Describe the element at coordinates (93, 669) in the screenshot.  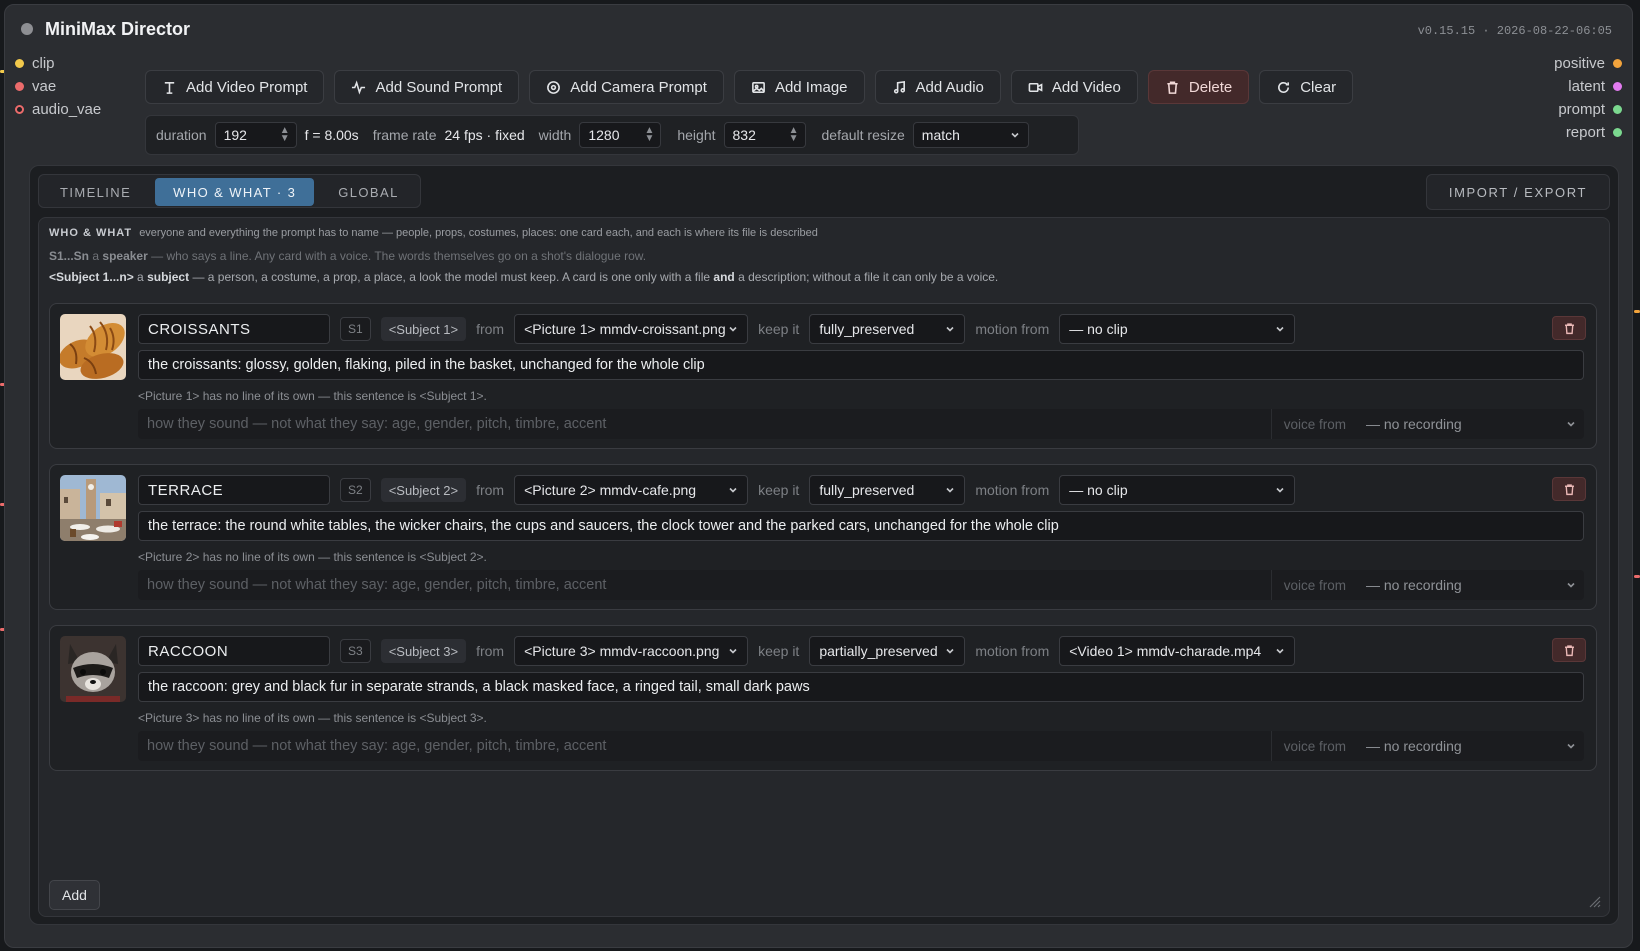
I see `raccoon-thumbnail` at that location.